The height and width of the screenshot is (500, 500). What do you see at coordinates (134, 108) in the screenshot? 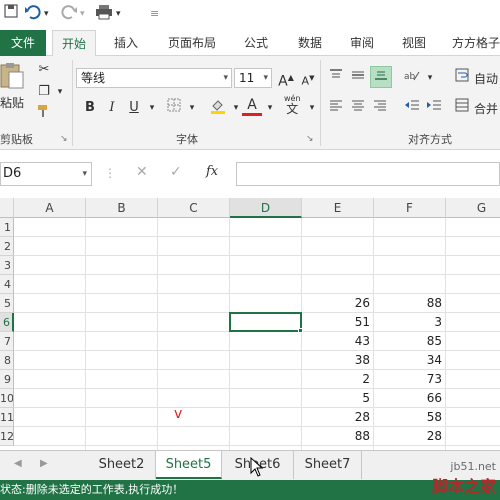
I see `underline-button: U` at bounding box center [134, 108].